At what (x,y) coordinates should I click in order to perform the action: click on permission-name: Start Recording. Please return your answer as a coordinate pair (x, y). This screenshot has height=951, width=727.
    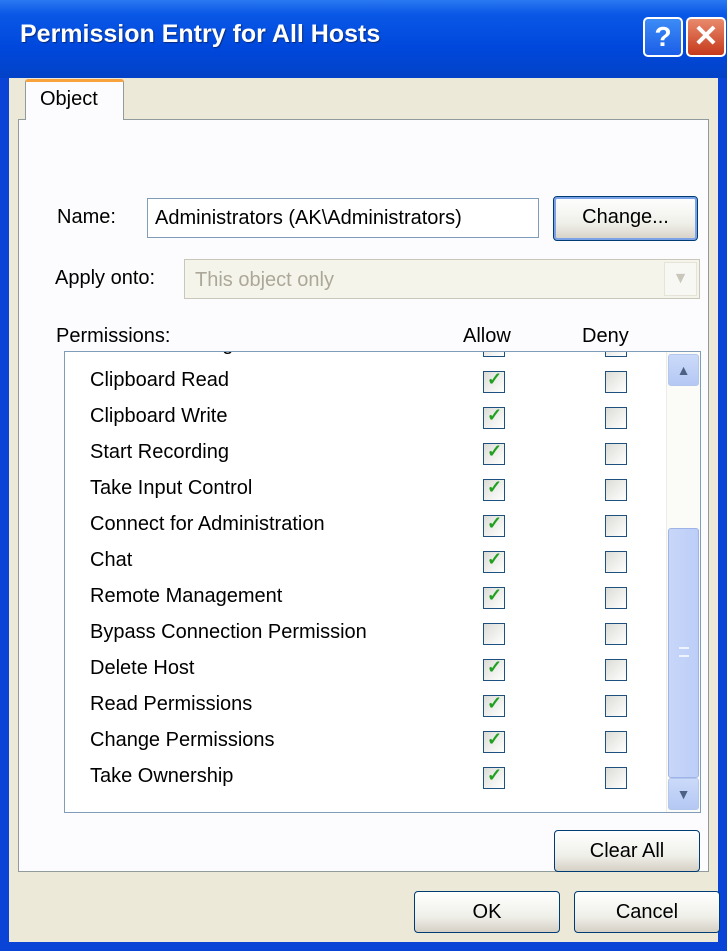
    Looking at the image, I should click on (159, 452).